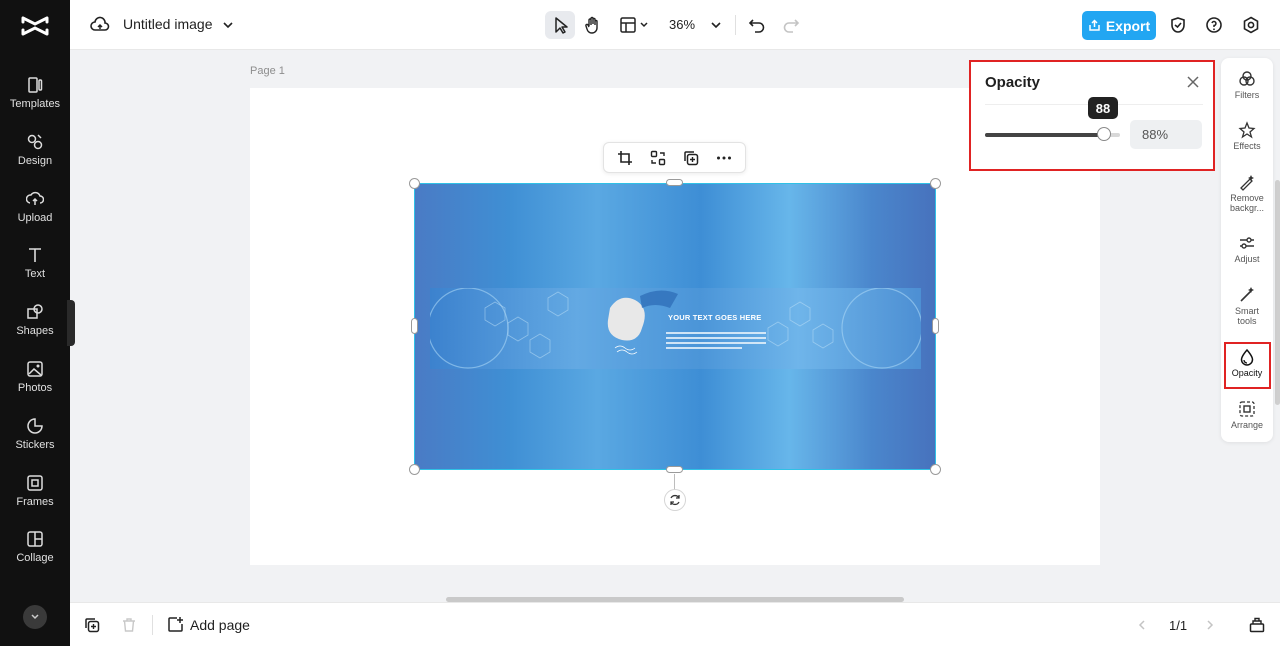  What do you see at coordinates (35, 85) in the screenshot?
I see `templates-icon` at bounding box center [35, 85].